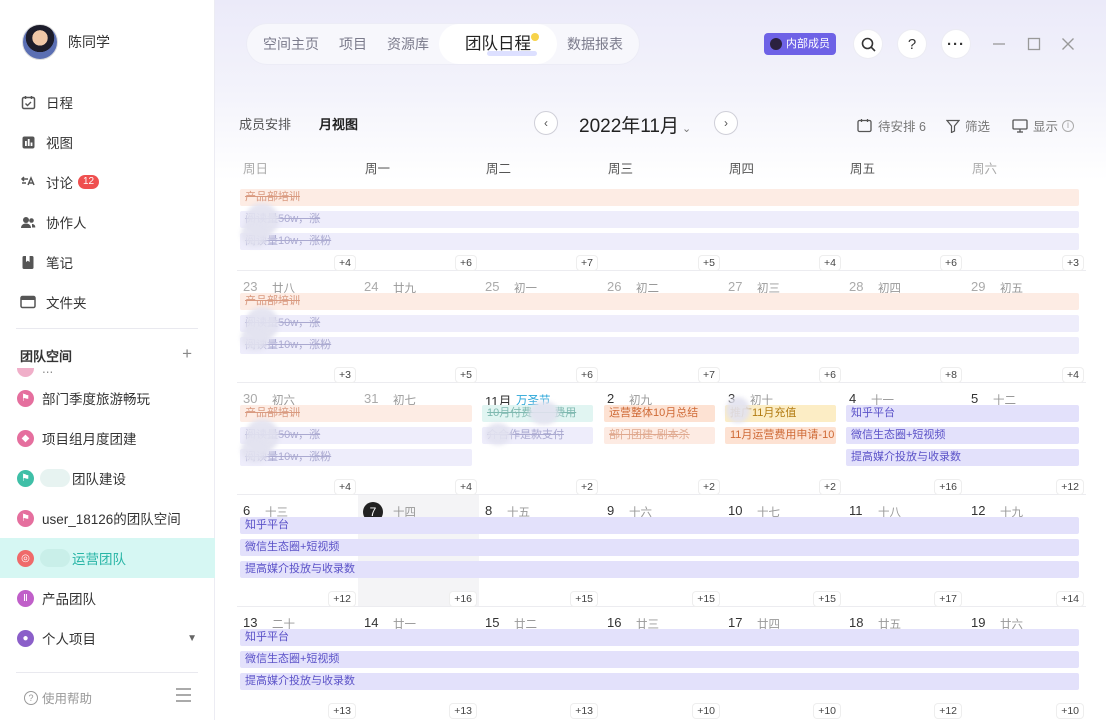  Describe the element at coordinates (265, 123) in the screenshot. I see `tab-member-schedule: 成员安排` at that location.